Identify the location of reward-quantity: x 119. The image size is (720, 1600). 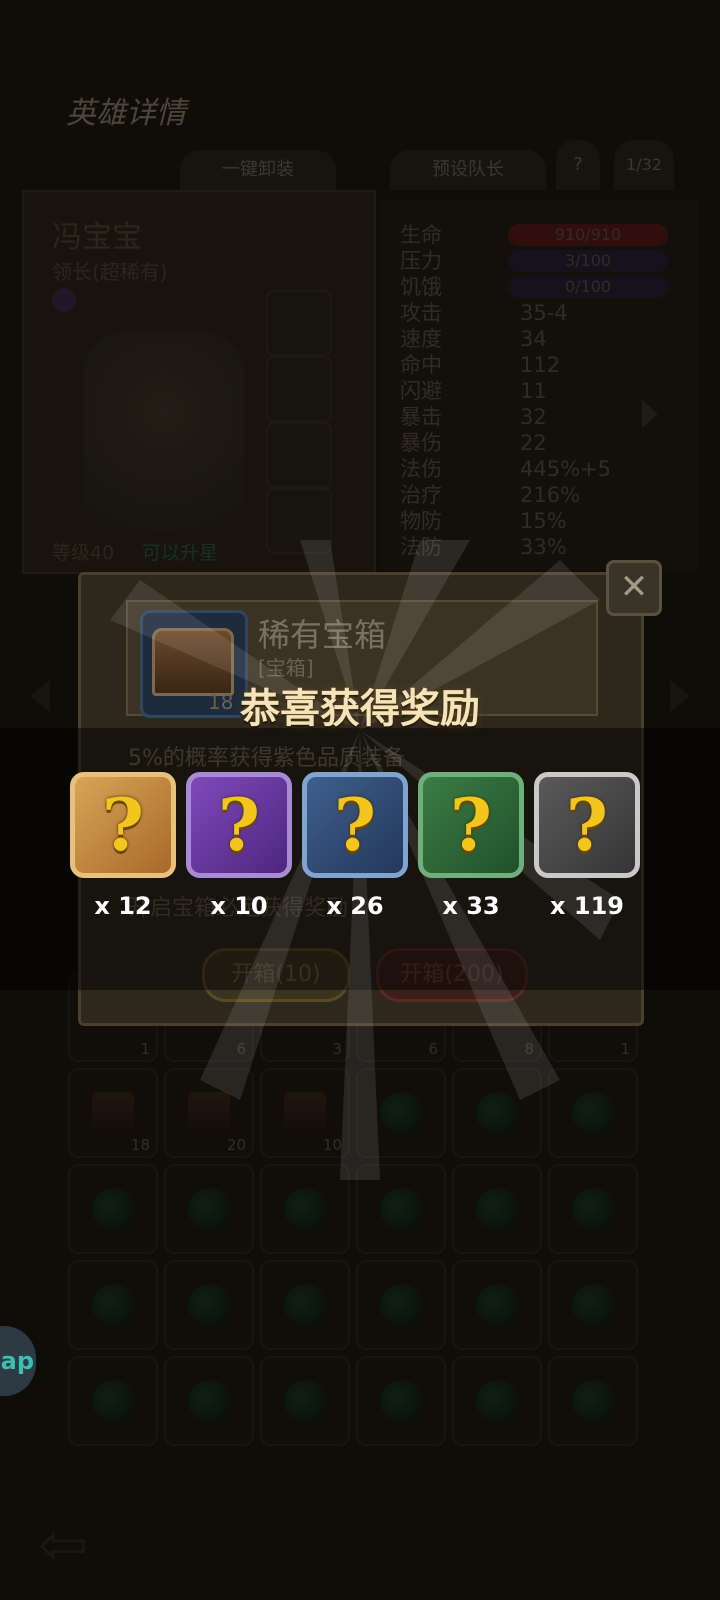
(587, 906).